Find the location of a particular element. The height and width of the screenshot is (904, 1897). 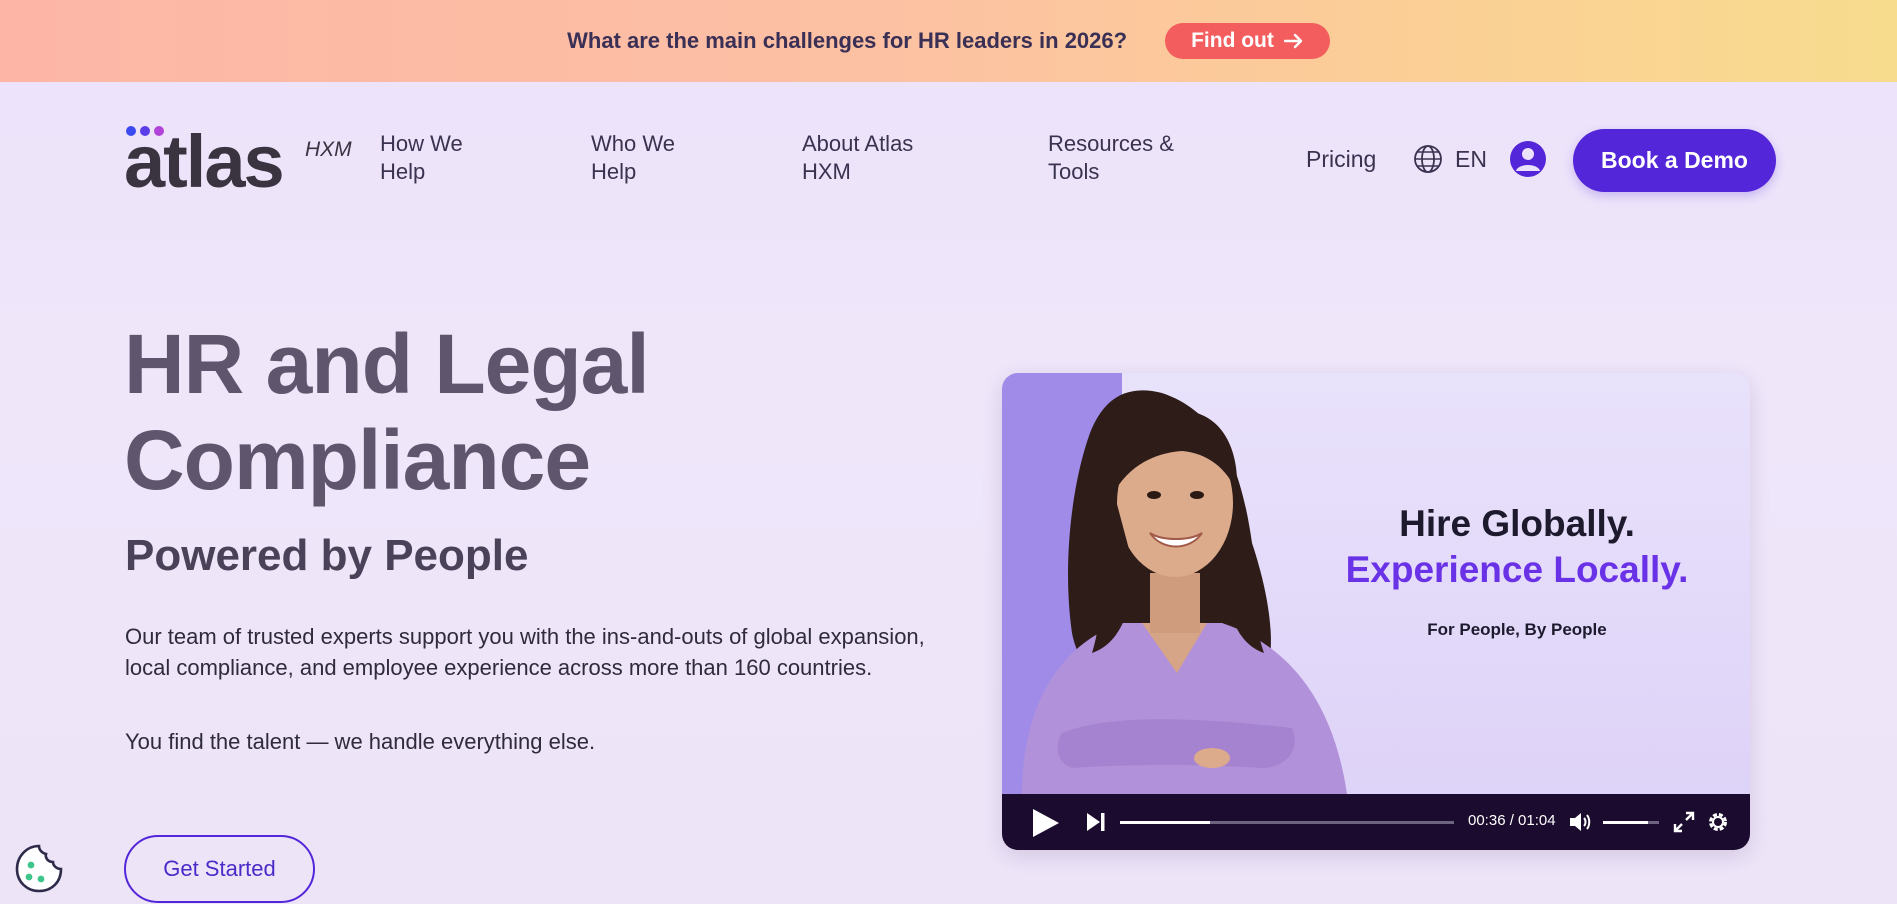

hero-title: HR and Legal Compliance is located at coordinates (474, 412).